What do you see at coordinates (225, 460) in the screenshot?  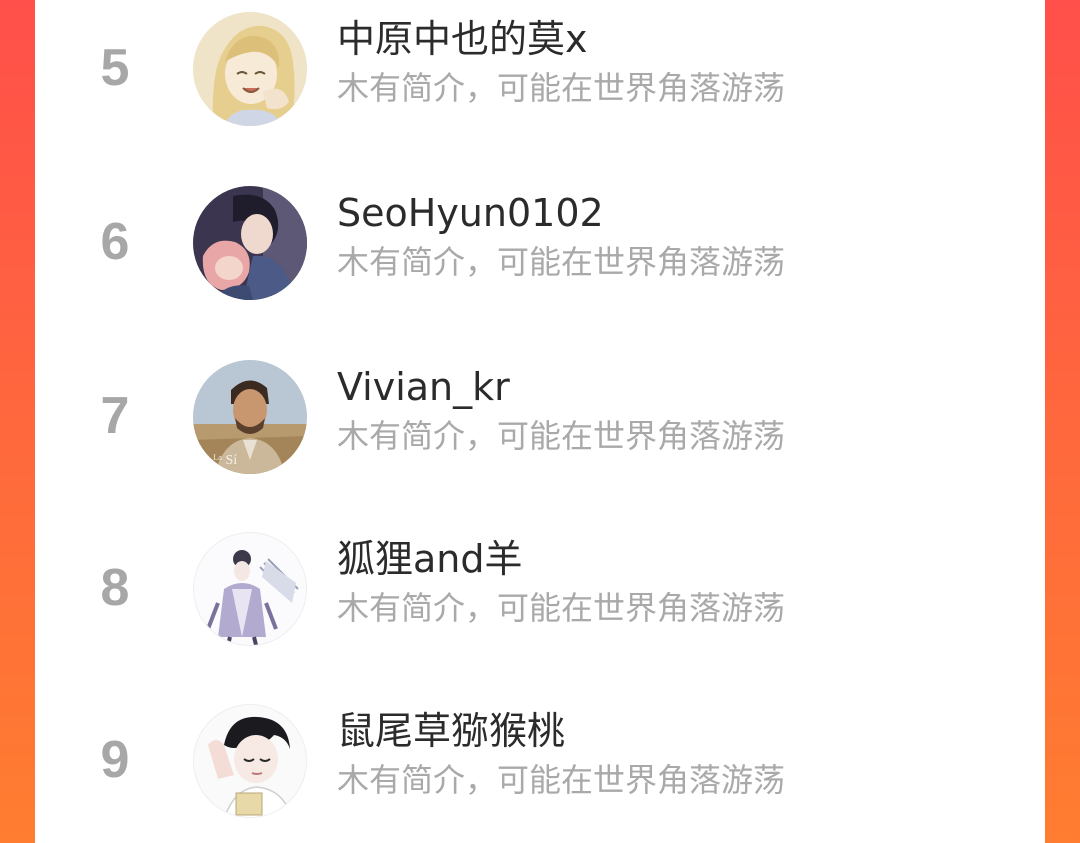 I see `svg-text: ᴸᵃ Sí` at bounding box center [225, 460].